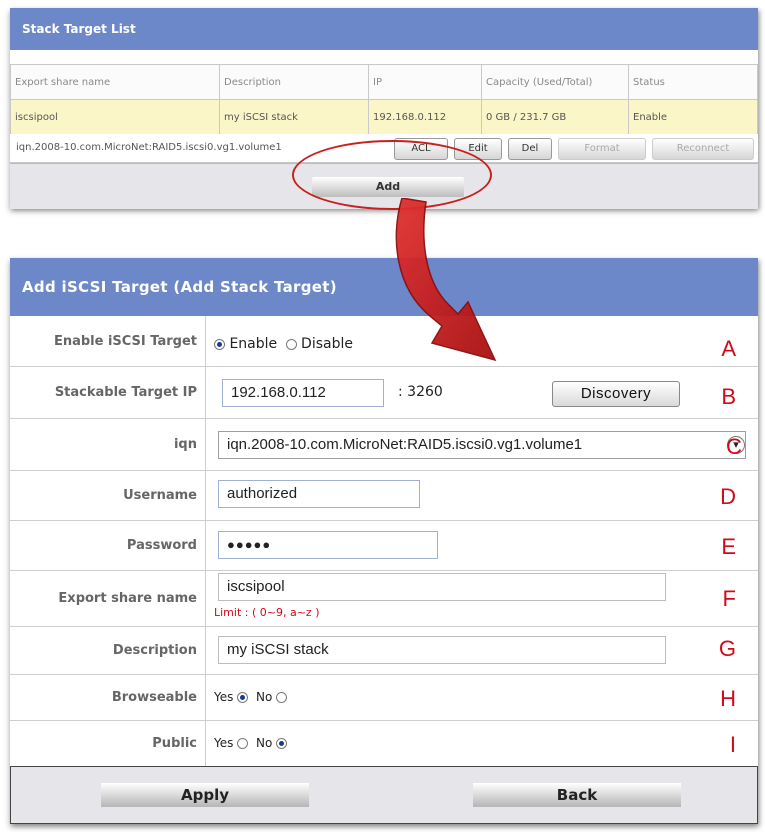 The width and height of the screenshot is (765, 832). What do you see at coordinates (703, 149) in the screenshot?
I see `reconnect-button: Reconnect` at bounding box center [703, 149].